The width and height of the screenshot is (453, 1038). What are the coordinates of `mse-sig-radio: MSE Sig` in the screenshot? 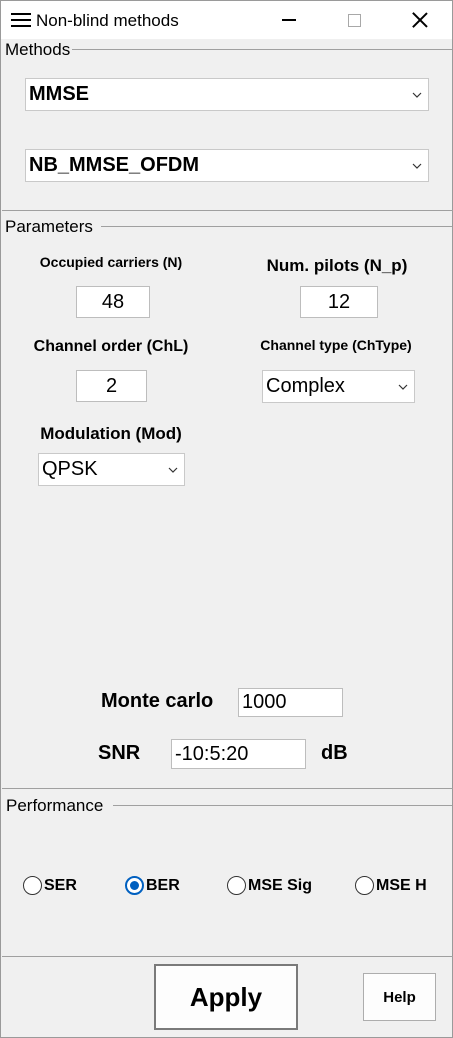 It's located at (269, 885).